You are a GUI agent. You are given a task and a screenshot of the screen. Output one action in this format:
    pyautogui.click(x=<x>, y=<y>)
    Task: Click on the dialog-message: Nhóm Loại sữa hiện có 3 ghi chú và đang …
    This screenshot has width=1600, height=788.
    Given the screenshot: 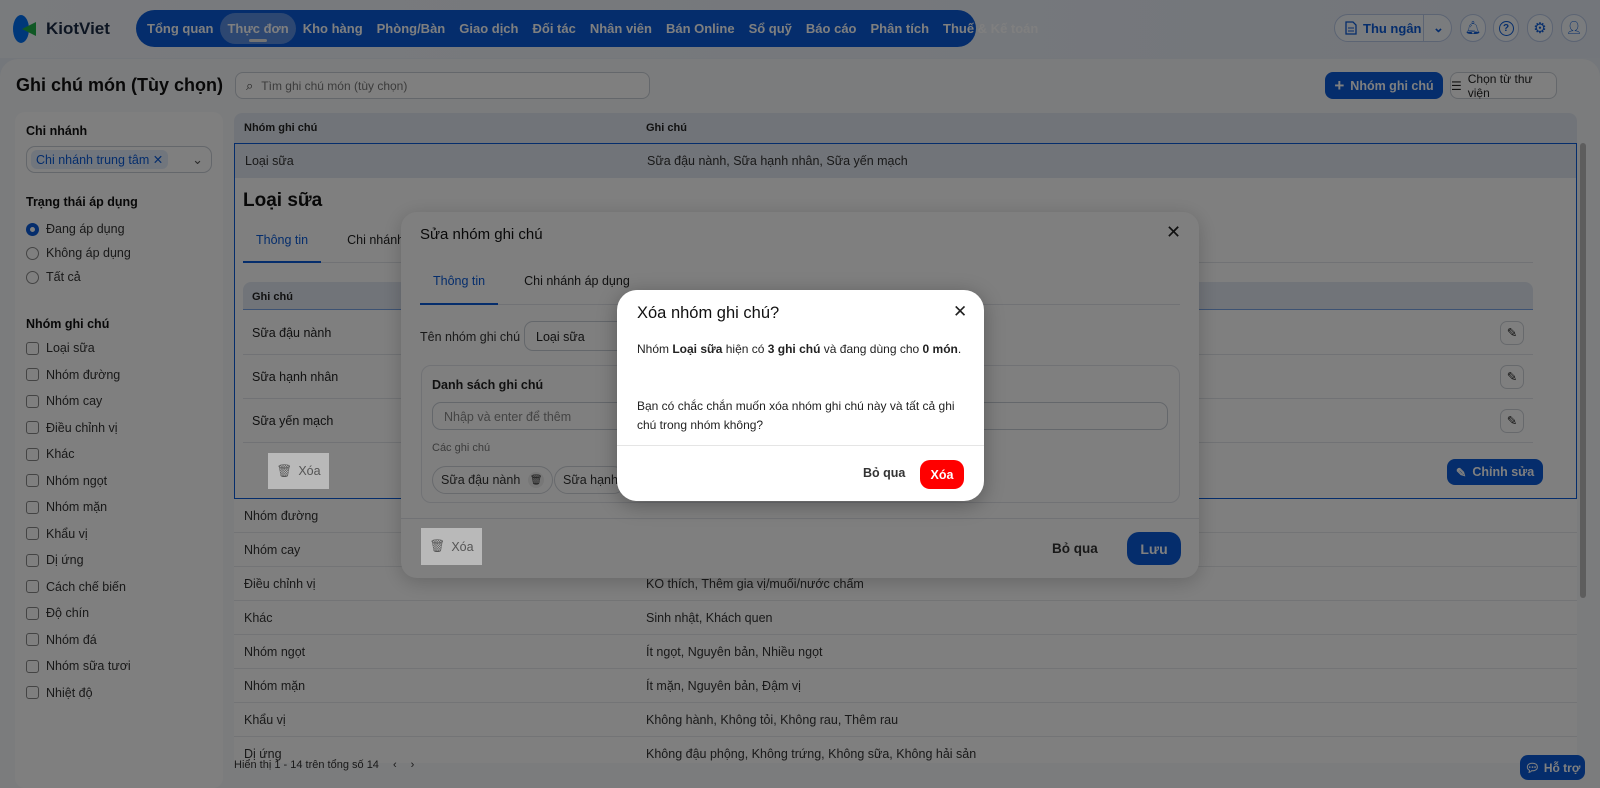 What is the action you would take?
    pyautogui.click(x=802, y=349)
    